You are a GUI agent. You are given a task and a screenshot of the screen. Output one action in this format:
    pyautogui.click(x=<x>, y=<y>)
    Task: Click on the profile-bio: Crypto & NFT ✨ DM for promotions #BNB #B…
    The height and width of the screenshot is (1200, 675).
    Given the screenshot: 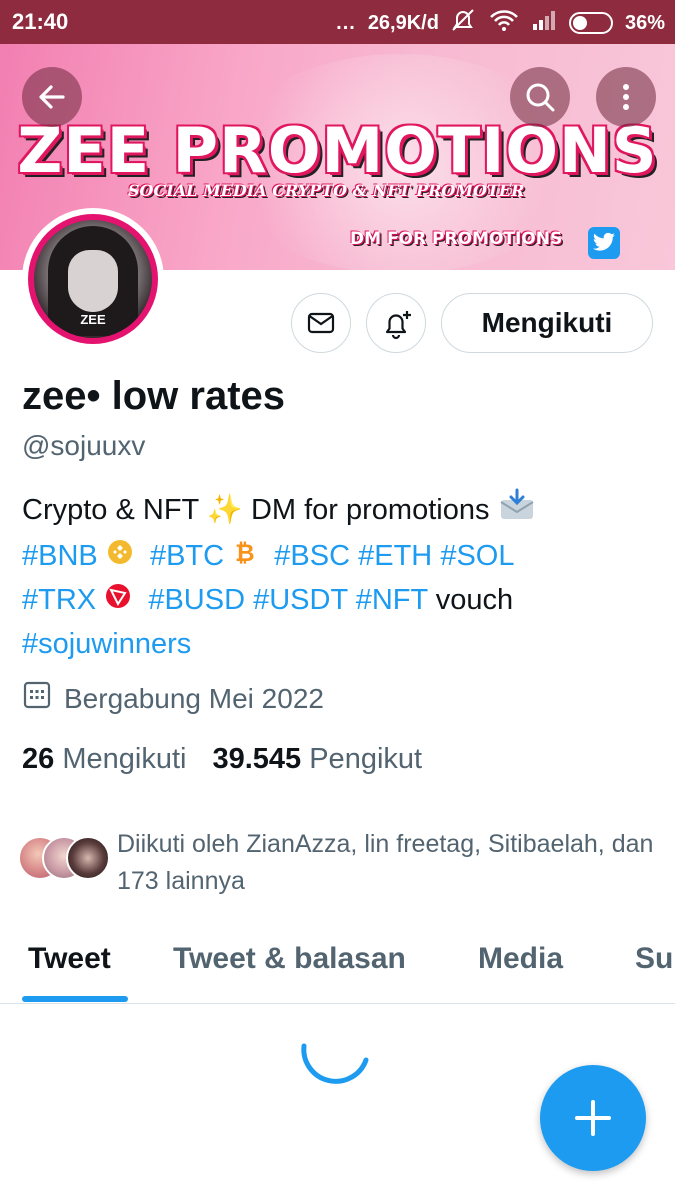 What is the action you would take?
    pyautogui.click(x=342, y=577)
    